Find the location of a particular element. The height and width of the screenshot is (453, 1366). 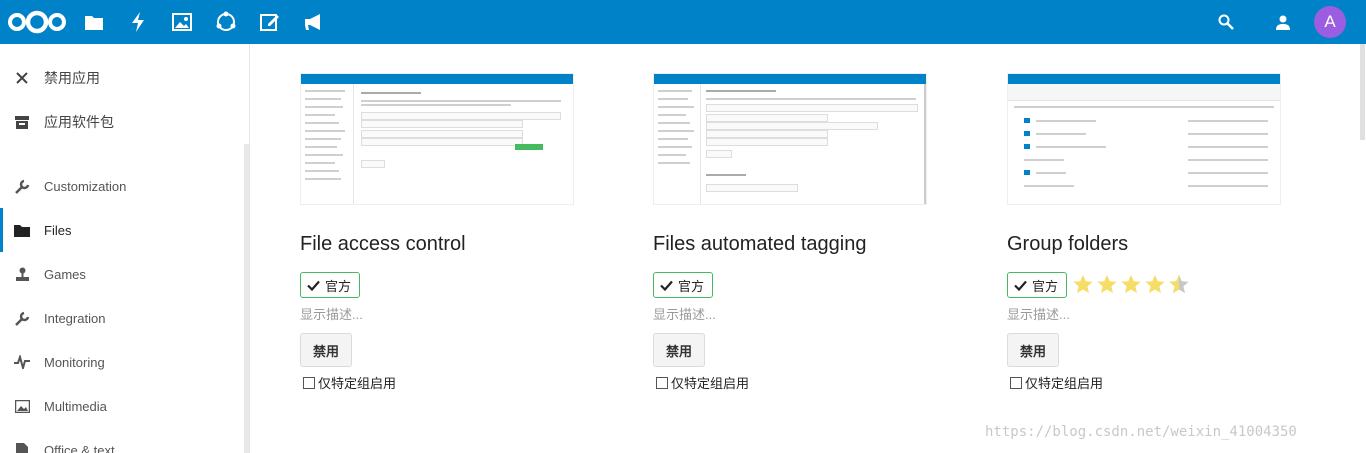

folder-icon is located at coordinates (22, 230).